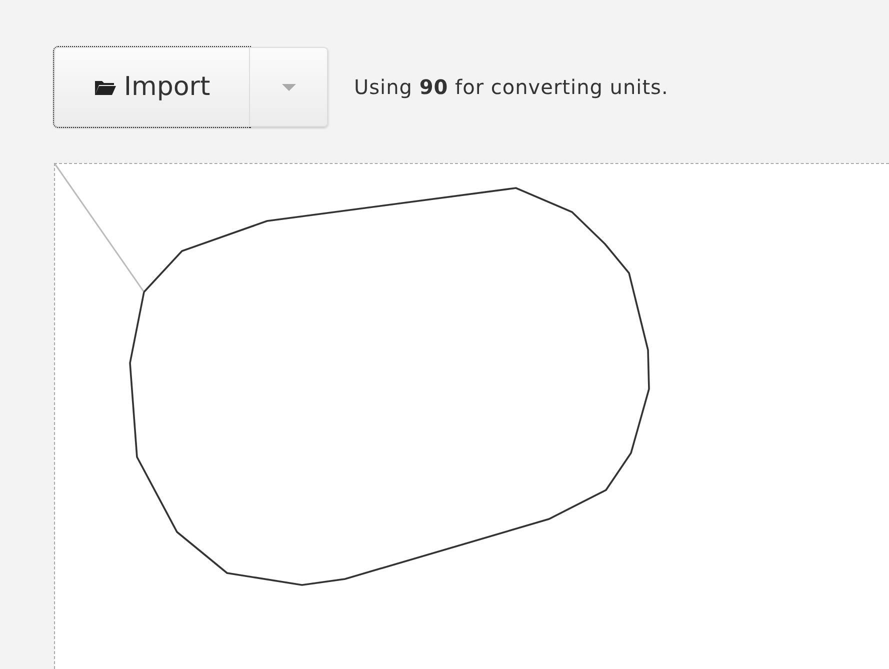  I want to click on units-info-text: Using 90 for converting units., so click(511, 87).